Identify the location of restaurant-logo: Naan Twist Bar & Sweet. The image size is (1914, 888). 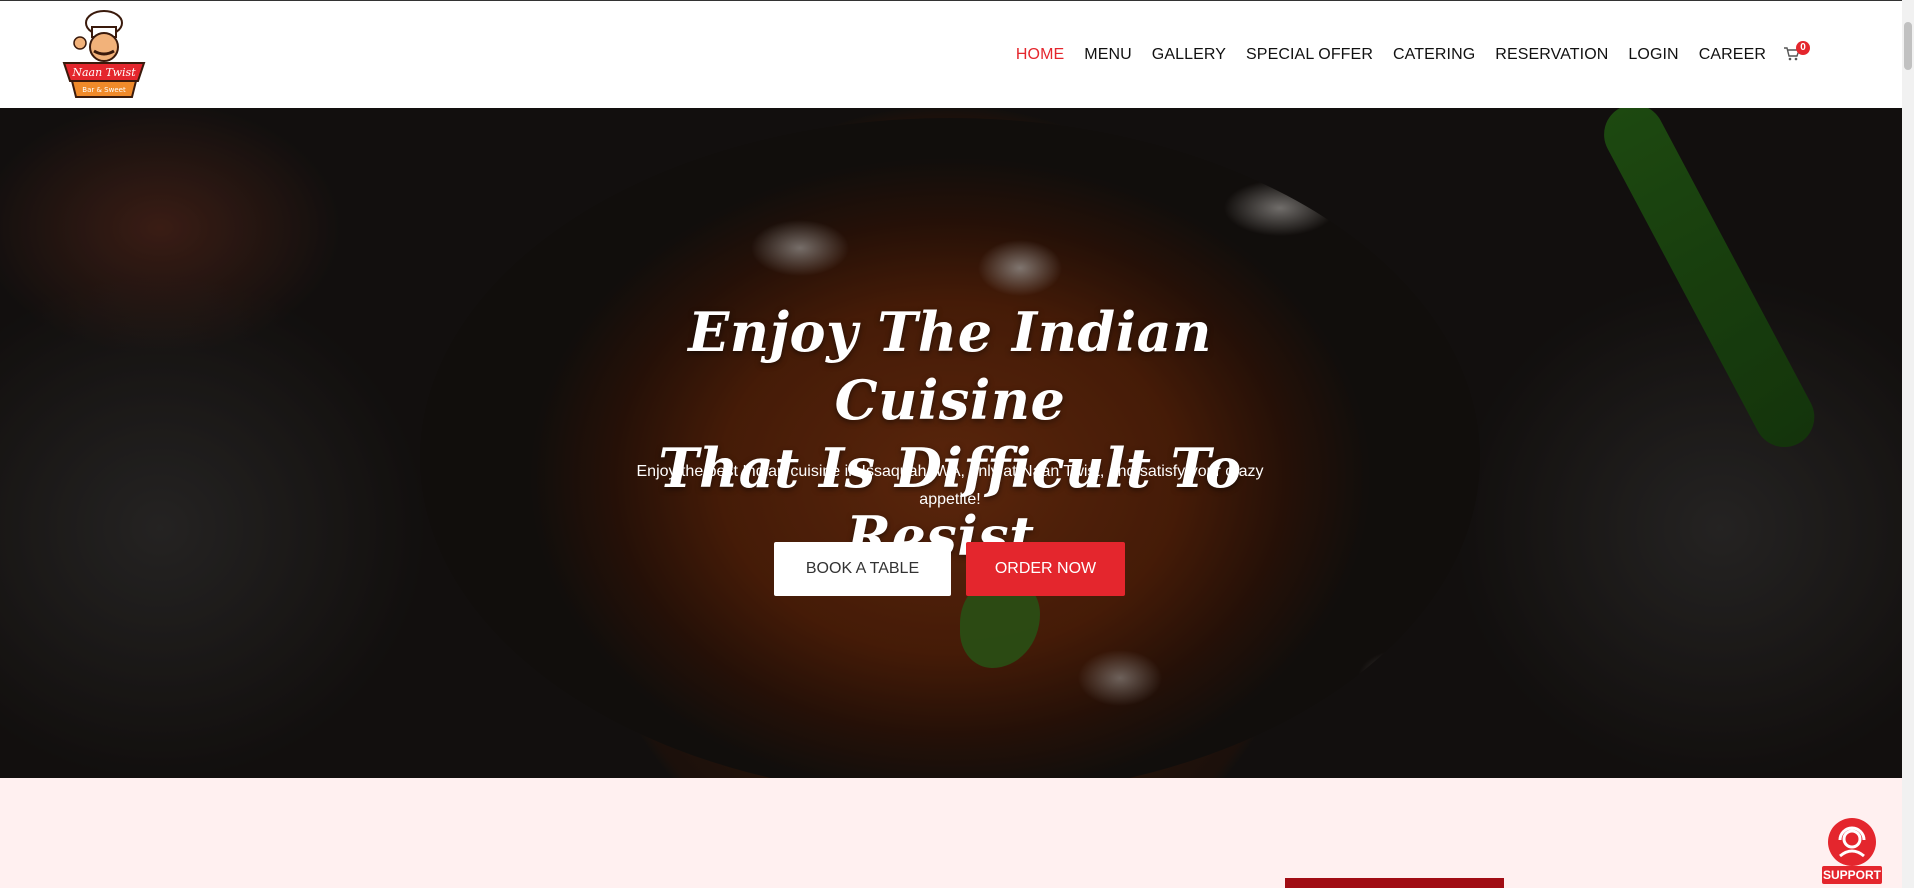
(111, 55).